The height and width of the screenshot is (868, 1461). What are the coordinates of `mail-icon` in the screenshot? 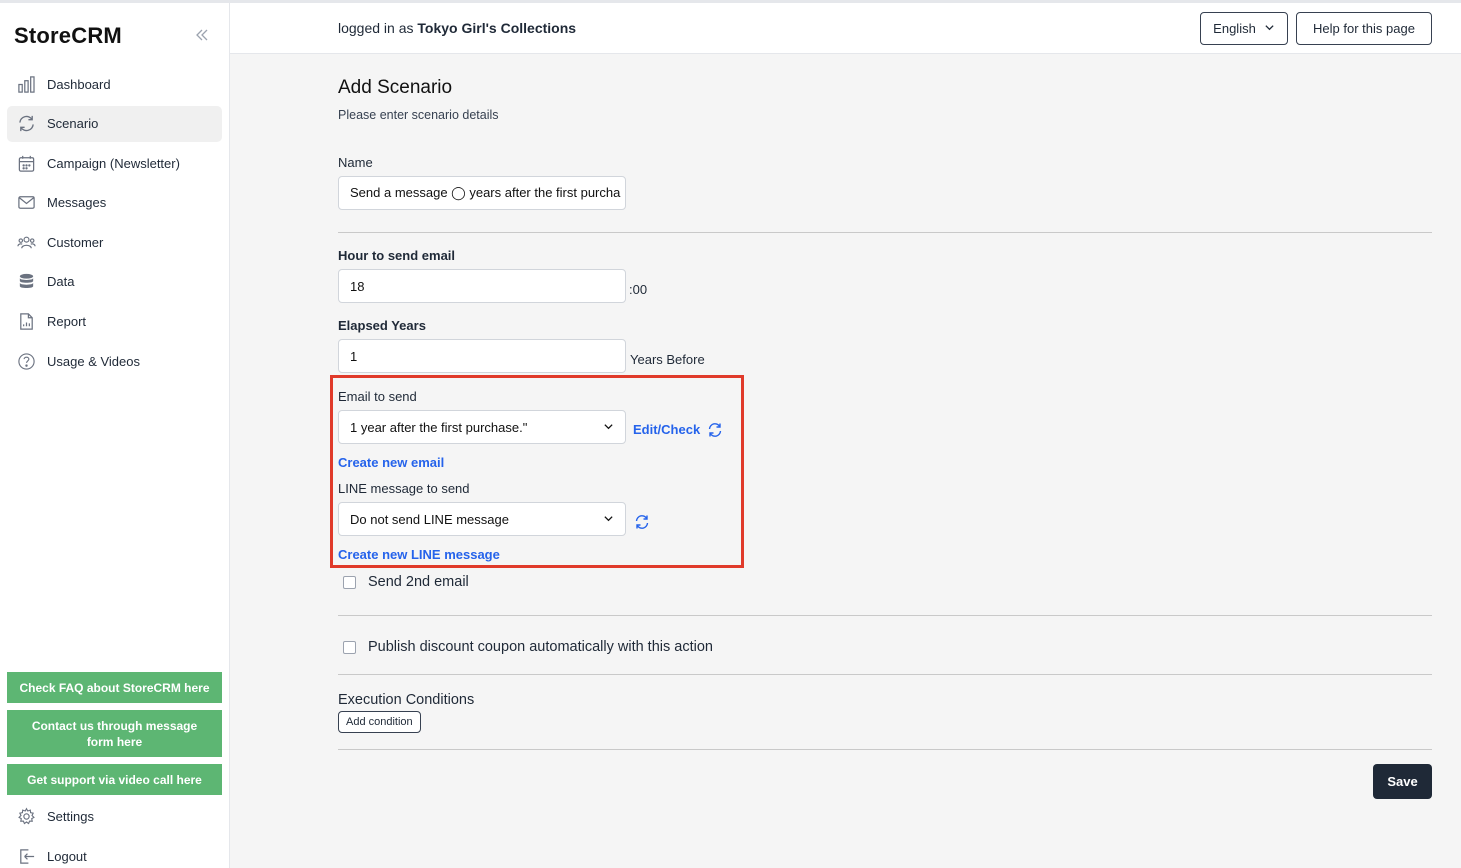 It's located at (26, 203).